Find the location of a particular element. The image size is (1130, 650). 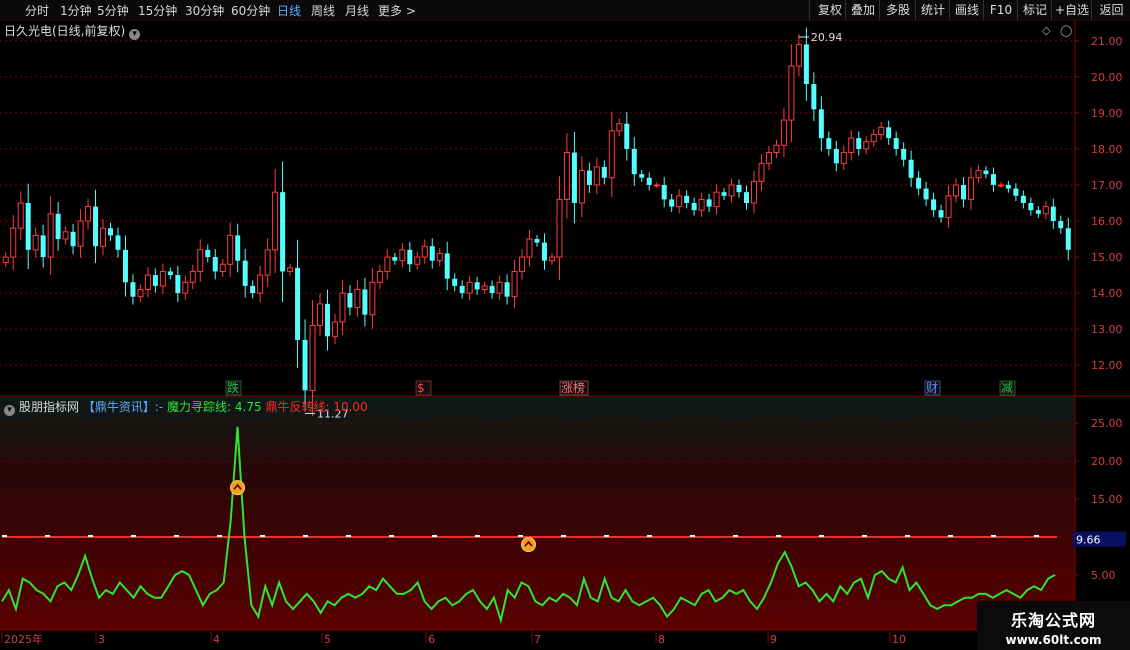

axis-value-label: 9.66 is located at coordinates (1088, 540).